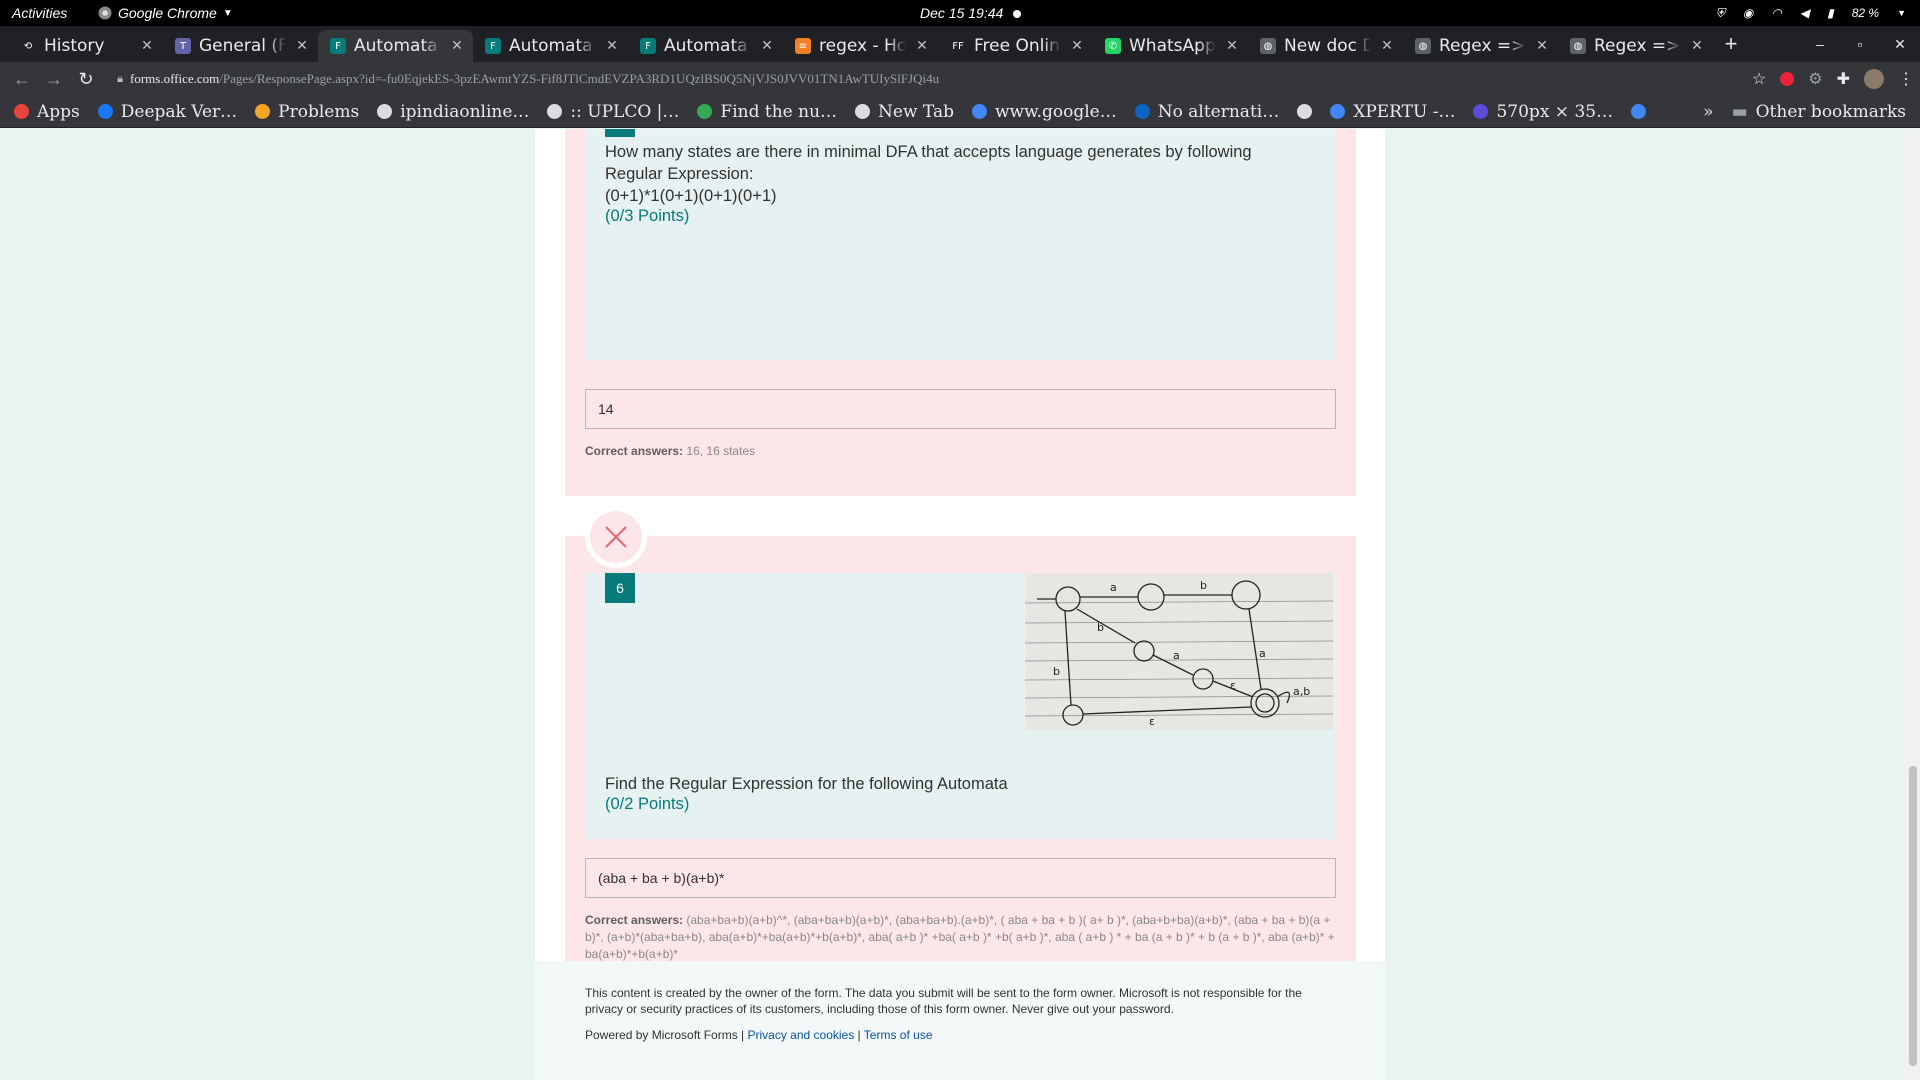  What do you see at coordinates (1203, 585) in the screenshot?
I see `svg-text: b` at bounding box center [1203, 585].